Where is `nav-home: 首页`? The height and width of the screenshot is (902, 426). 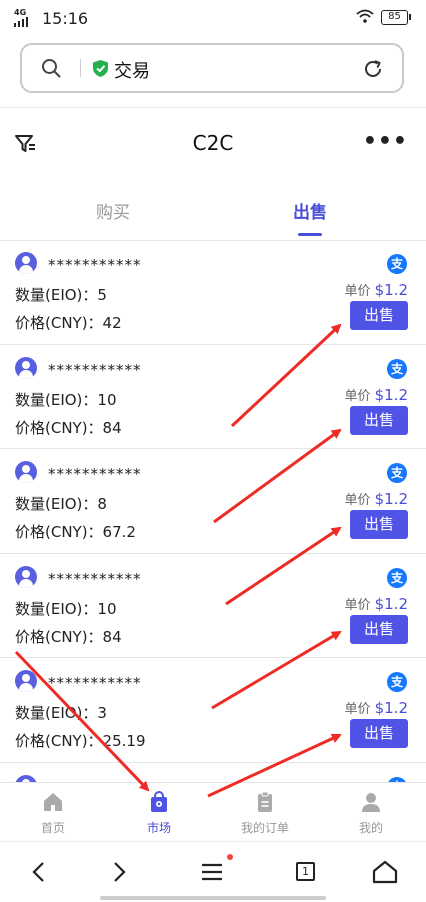 nav-home: 首页 is located at coordinates (53, 813).